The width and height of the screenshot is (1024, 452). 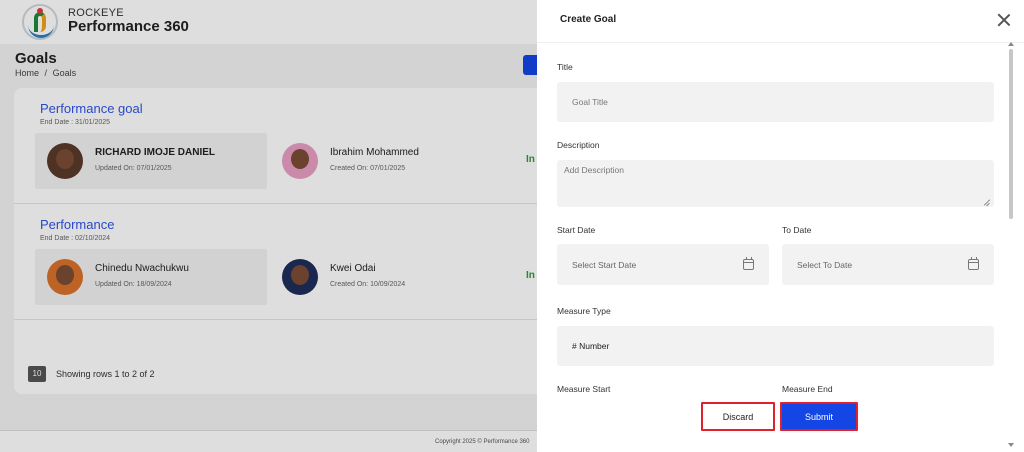 I want to click on scroll-down-arrow-icon, so click(x=1011, y=445).